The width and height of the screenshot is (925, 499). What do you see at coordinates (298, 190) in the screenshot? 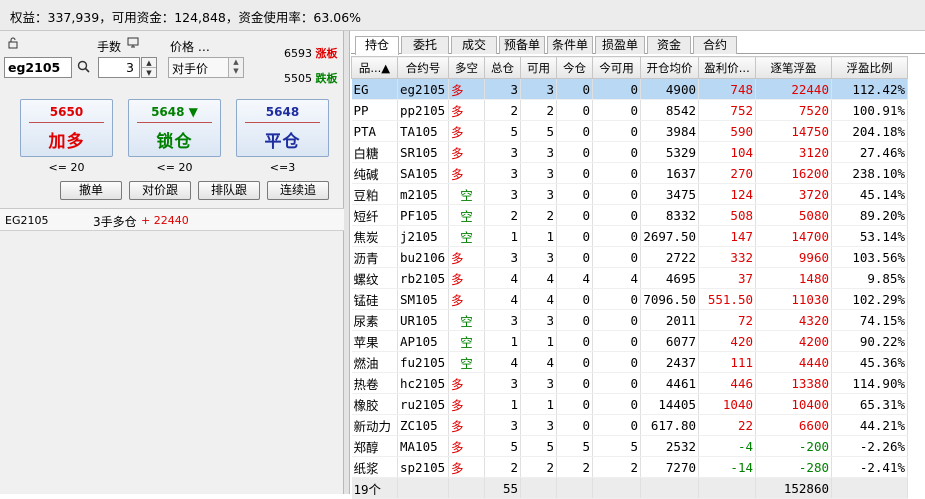
I see `continuous-chase-button: 连续追` at bounding box center [298, 190].